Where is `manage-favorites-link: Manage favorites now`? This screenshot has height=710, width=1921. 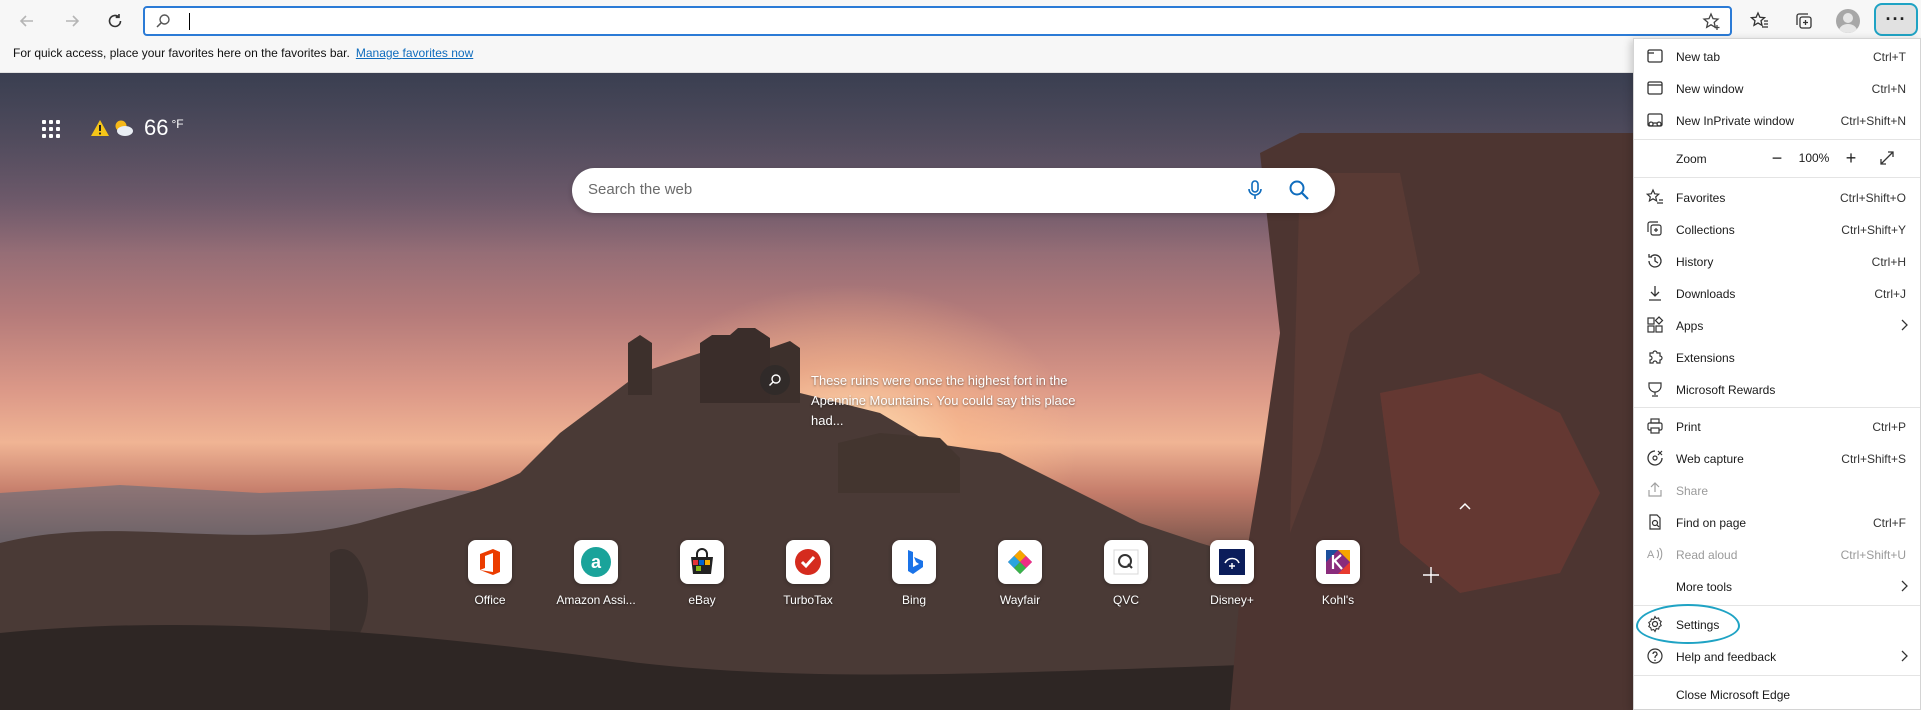
manage-favorites-link: Manage favorites now is located at coordinates (414, 53).